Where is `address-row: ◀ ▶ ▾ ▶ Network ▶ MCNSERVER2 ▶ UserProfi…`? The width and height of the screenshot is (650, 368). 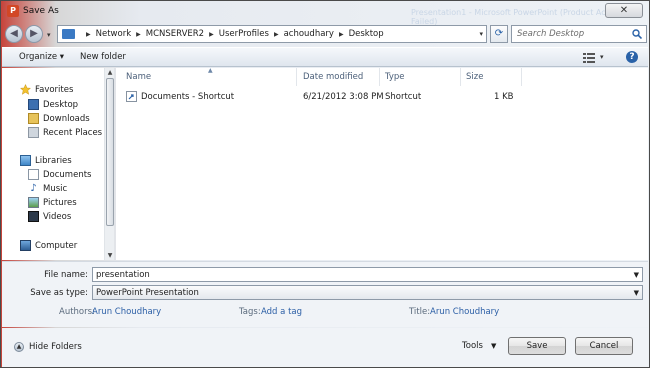 address-row: ◀ ▶ ▾ ▶ Network ▶ MCNSERVER2 ▶ UserProfi… is located at coordinates (326, 34).